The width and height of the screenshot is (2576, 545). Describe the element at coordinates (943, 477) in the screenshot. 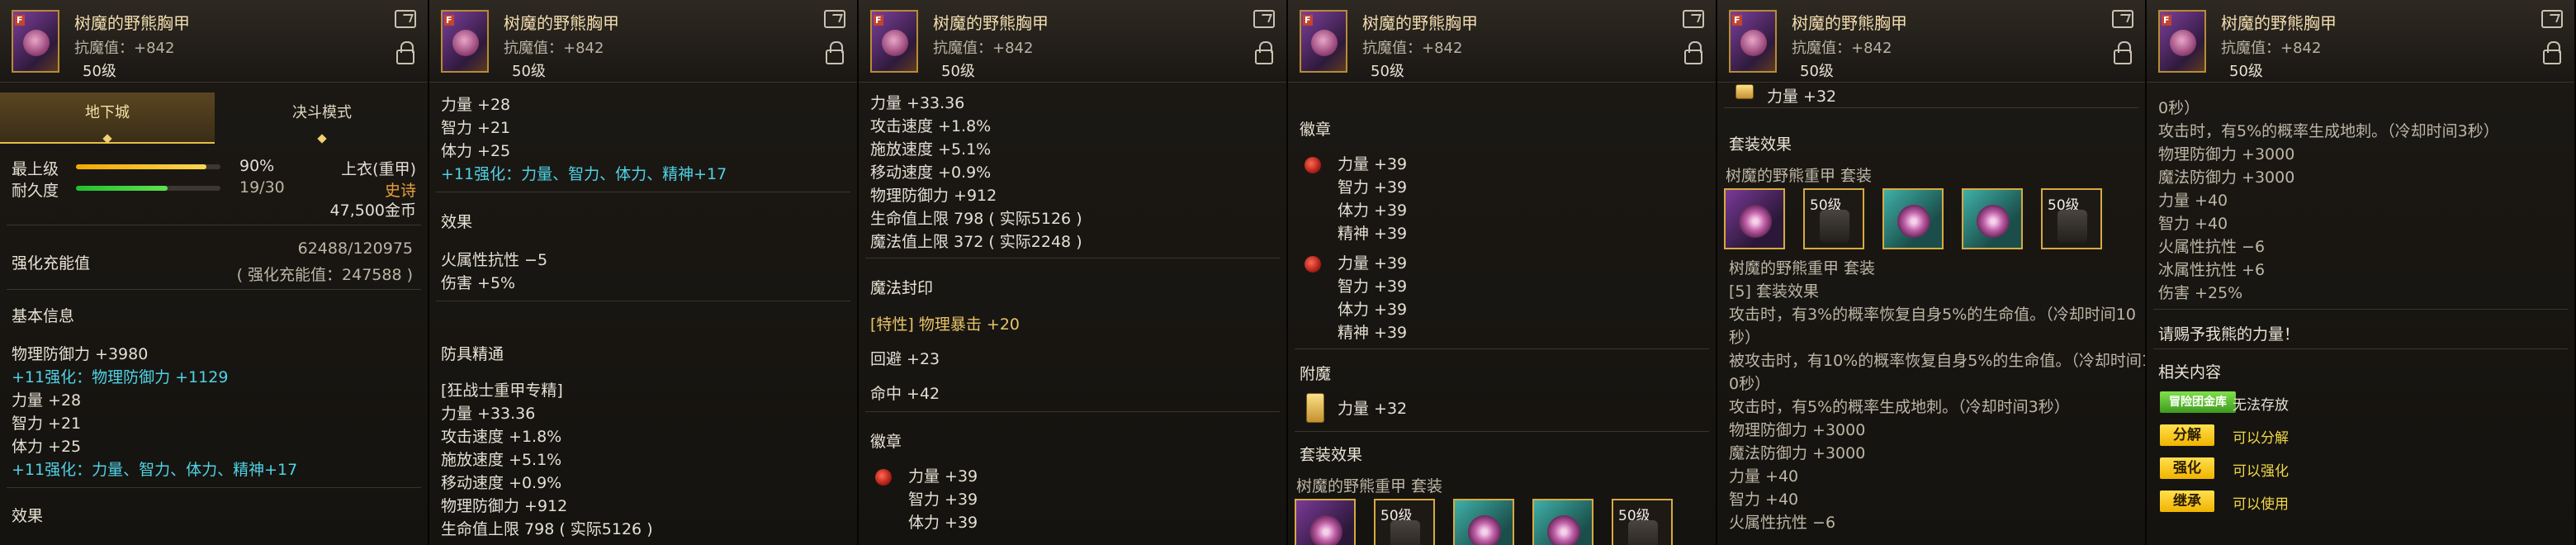

I see `e-str: 力量 +39` at that location.